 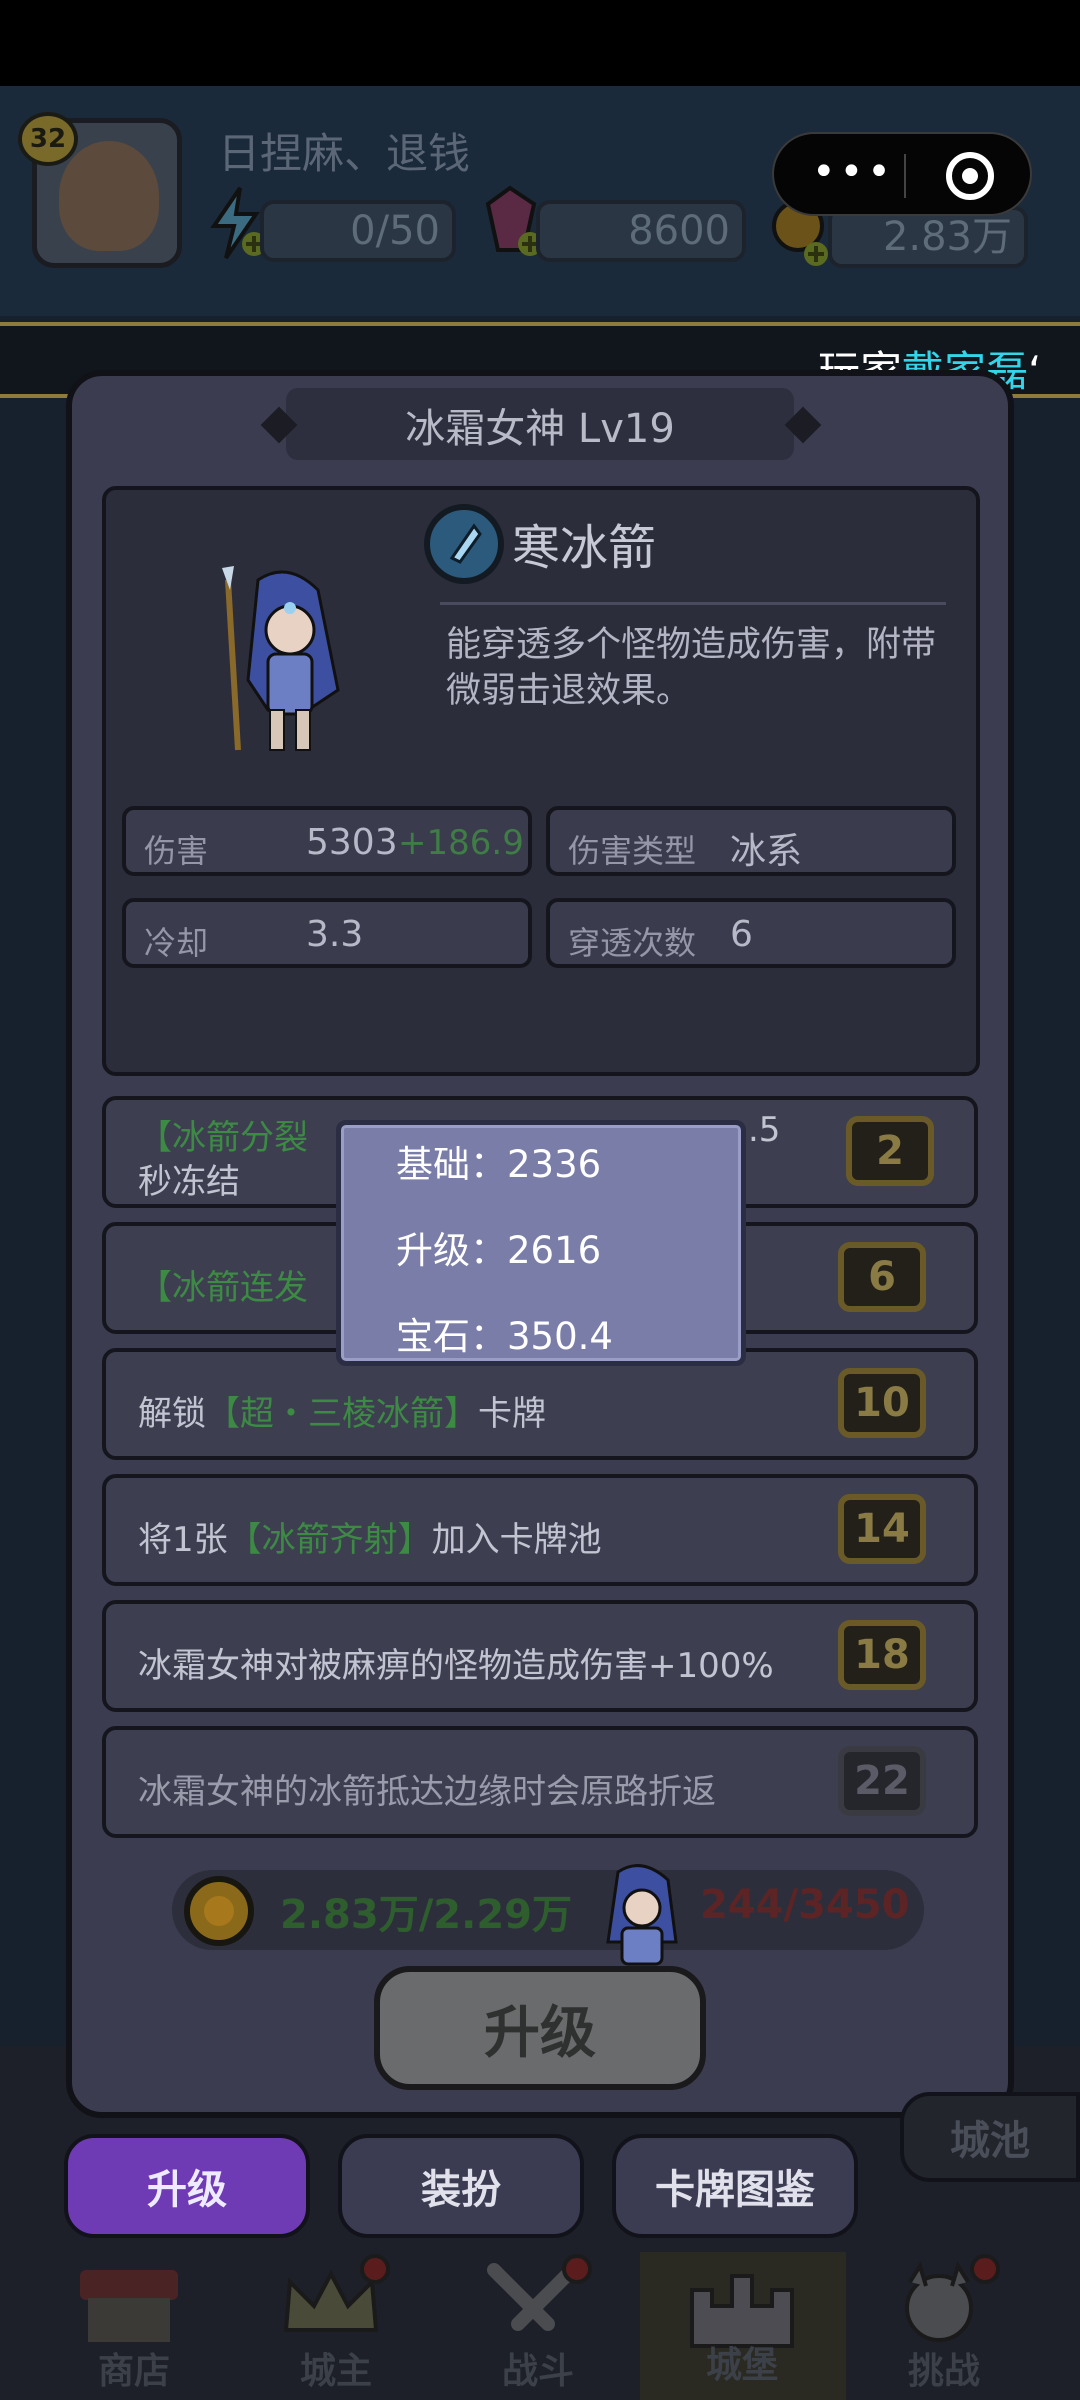 I want to click on unlock-text: 冰霜女神对被麻痹的怪物造成伤害+100%, so click(x=456, y=1666).